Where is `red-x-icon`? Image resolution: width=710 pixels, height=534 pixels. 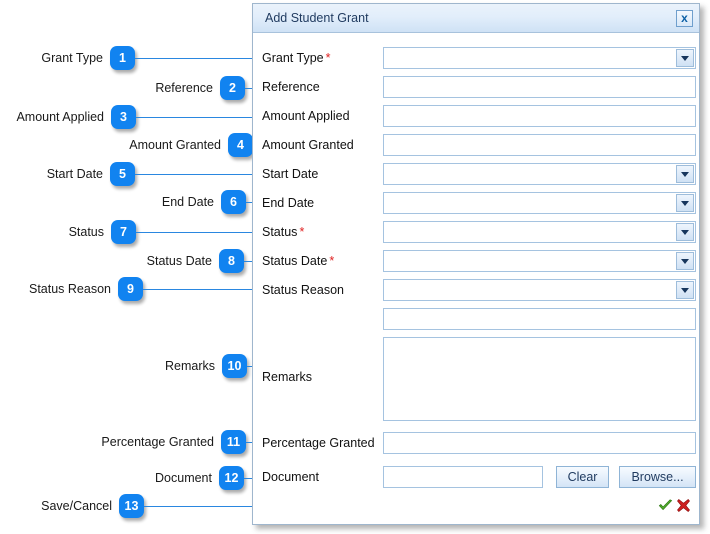
red-x-icon is located at coordinates (683, 505).